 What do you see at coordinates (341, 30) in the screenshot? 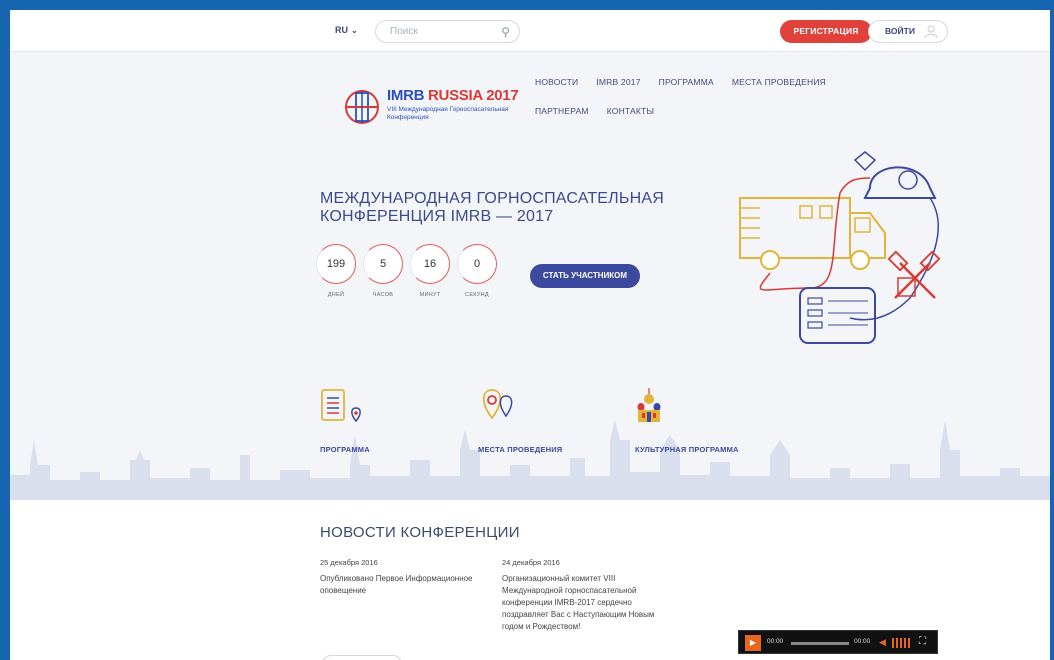
I see `language-label: RU` at bounding box center [341, 30].